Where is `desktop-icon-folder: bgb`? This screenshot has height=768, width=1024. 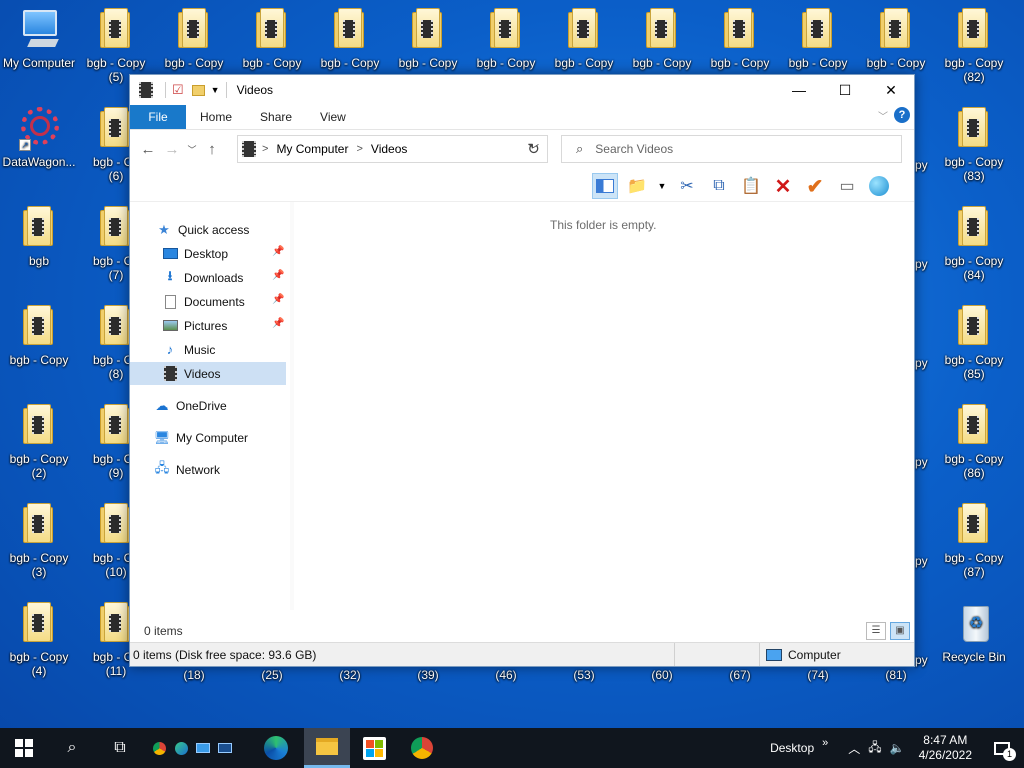 desktop-icon-folder: bgb is located at coordinates (39, 237).